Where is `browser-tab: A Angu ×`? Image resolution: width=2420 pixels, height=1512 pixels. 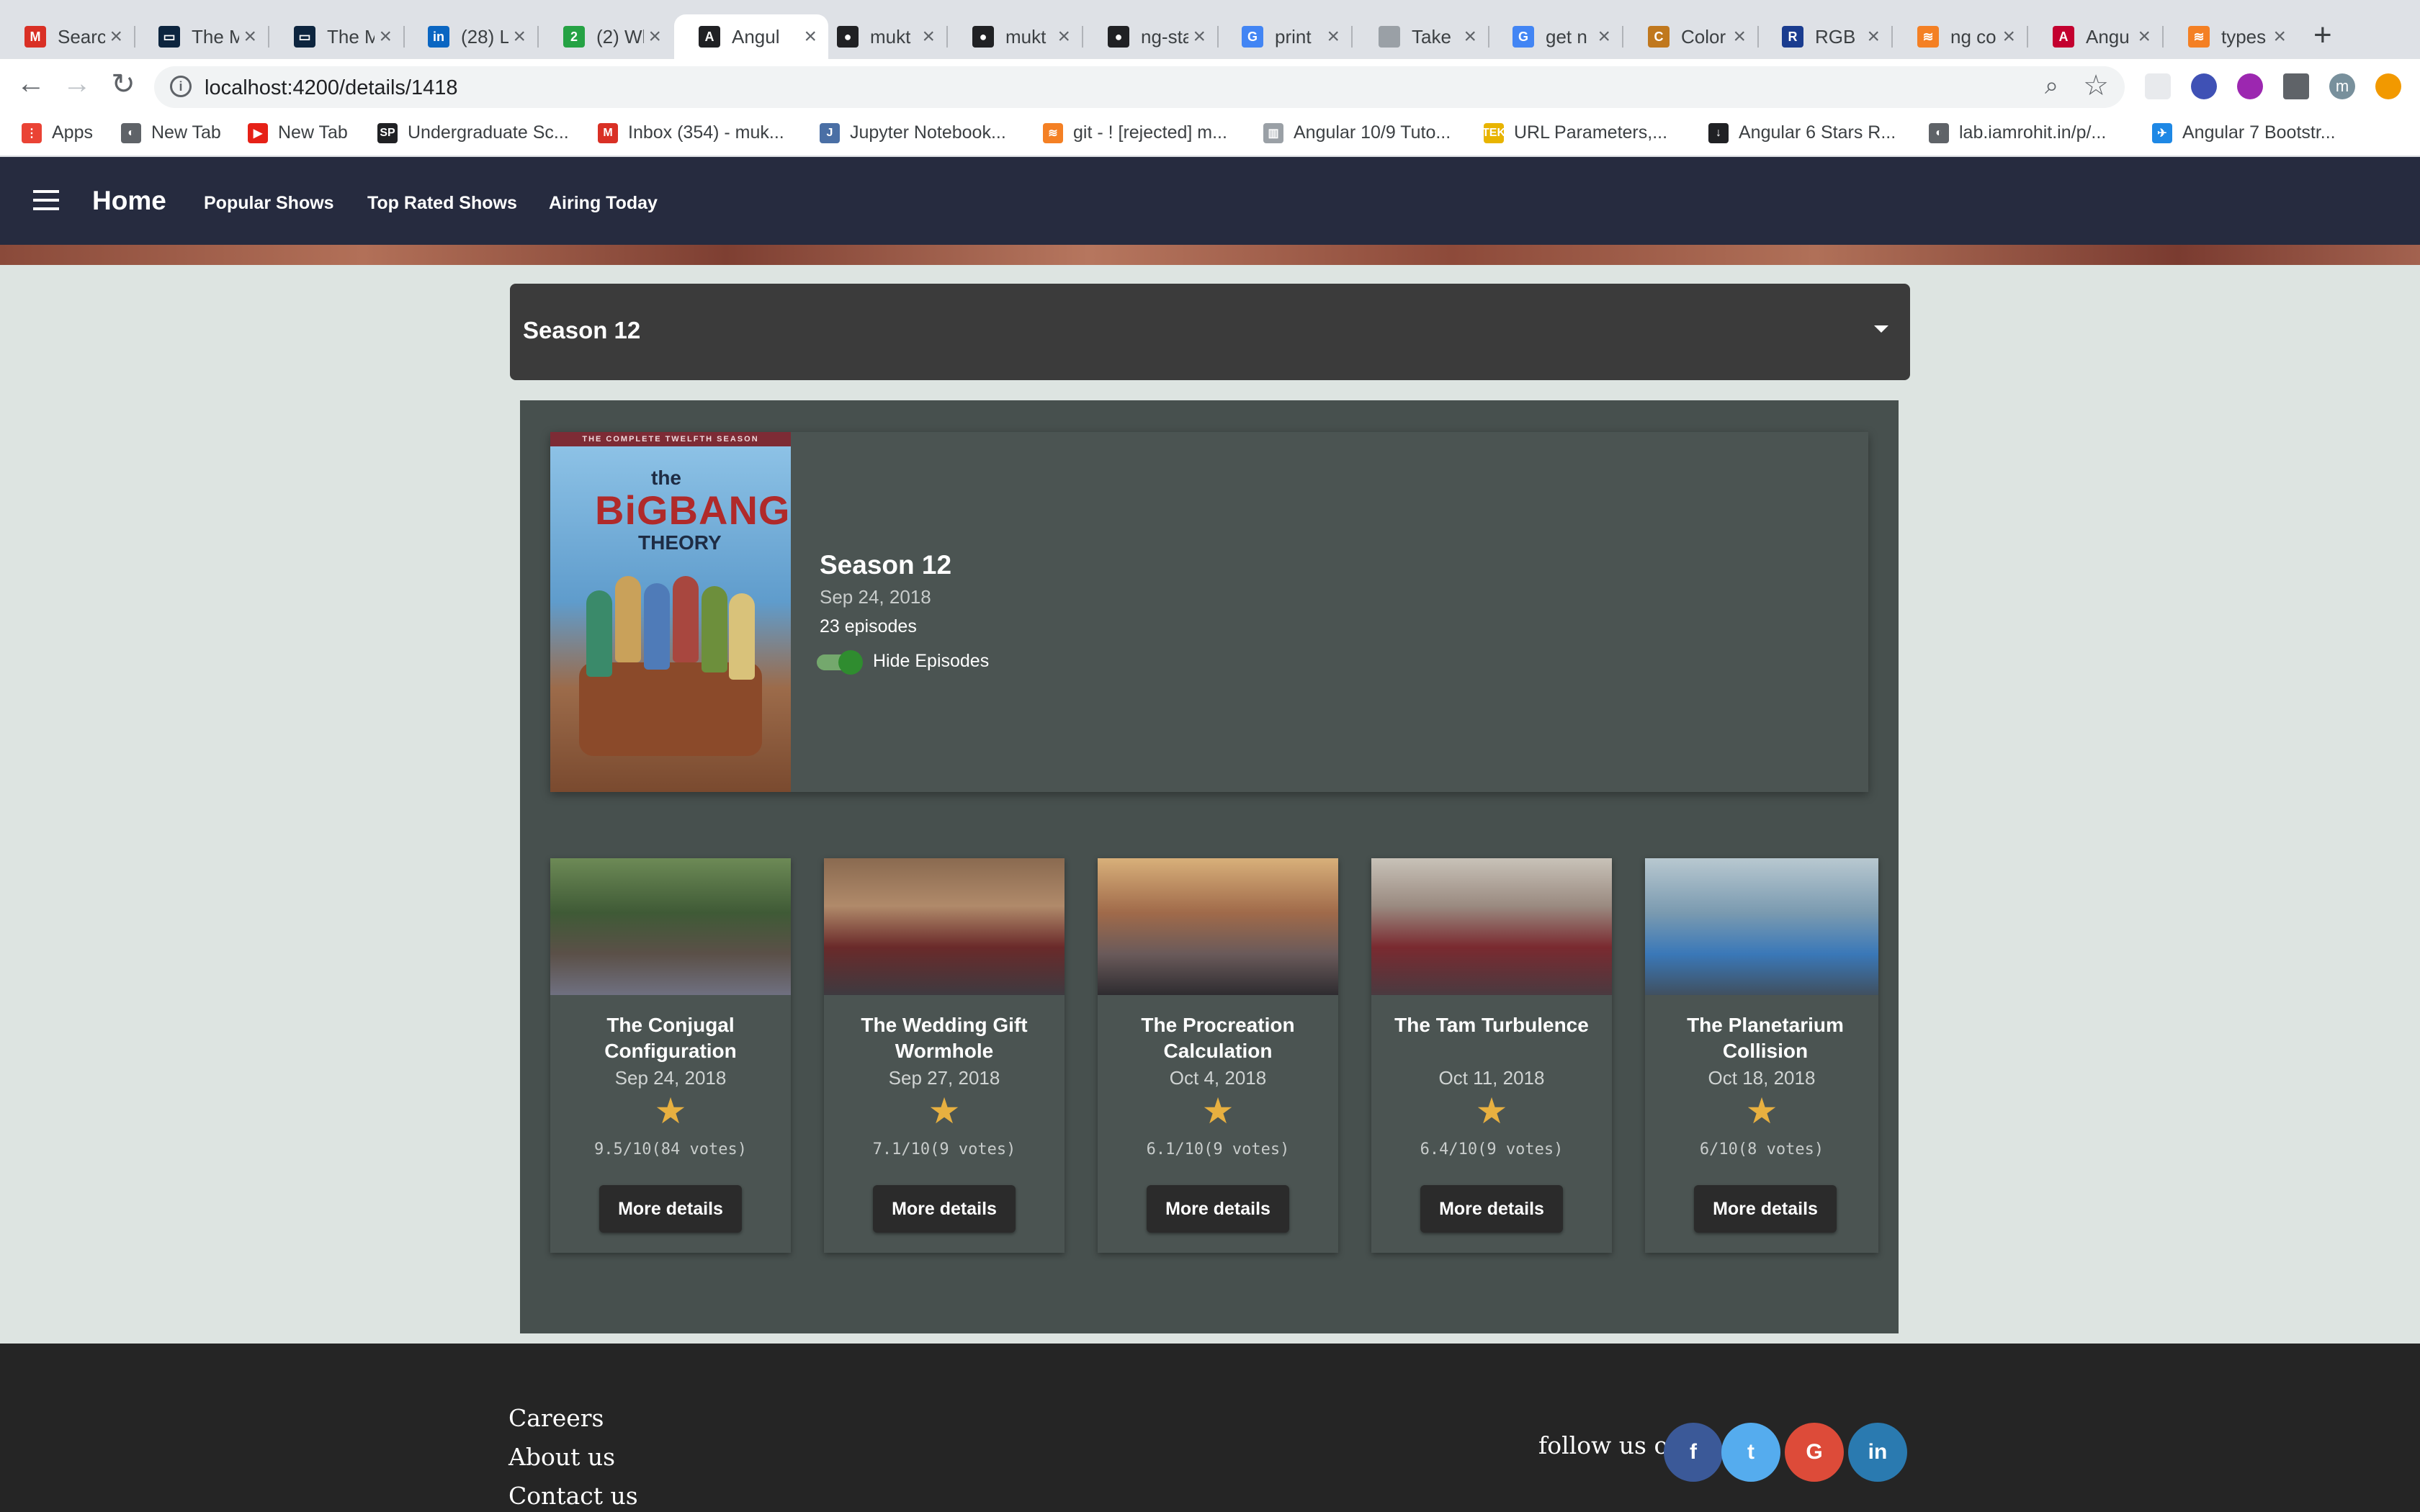 browser-tab: A Angu × is located at coordinates (2095, 36).